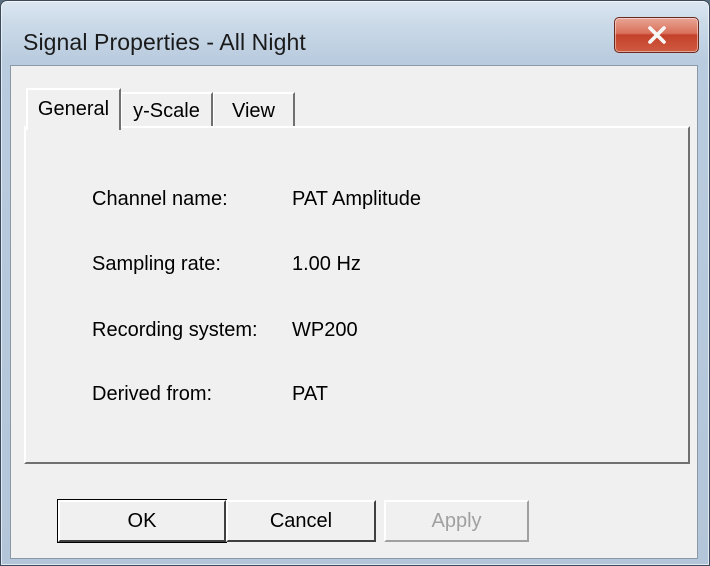  What do you see at coordinates (164, 42) in the screenshot?
I see `window-title: Signal Properties - All Night` at bounding box center [164, 42].